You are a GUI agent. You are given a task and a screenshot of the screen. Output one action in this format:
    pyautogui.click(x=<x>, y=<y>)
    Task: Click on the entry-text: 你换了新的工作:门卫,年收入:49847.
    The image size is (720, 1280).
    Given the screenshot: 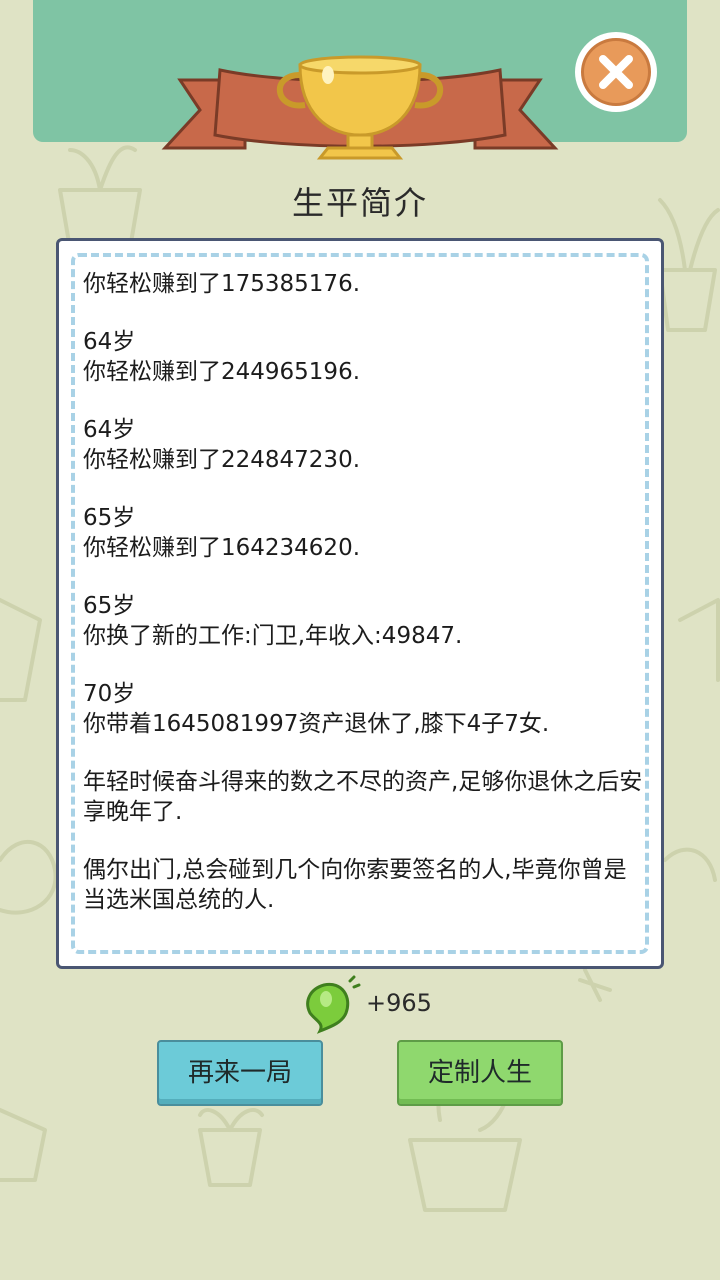 What is the action you would take?
    pyautogui.click(x=273, y=636)
    